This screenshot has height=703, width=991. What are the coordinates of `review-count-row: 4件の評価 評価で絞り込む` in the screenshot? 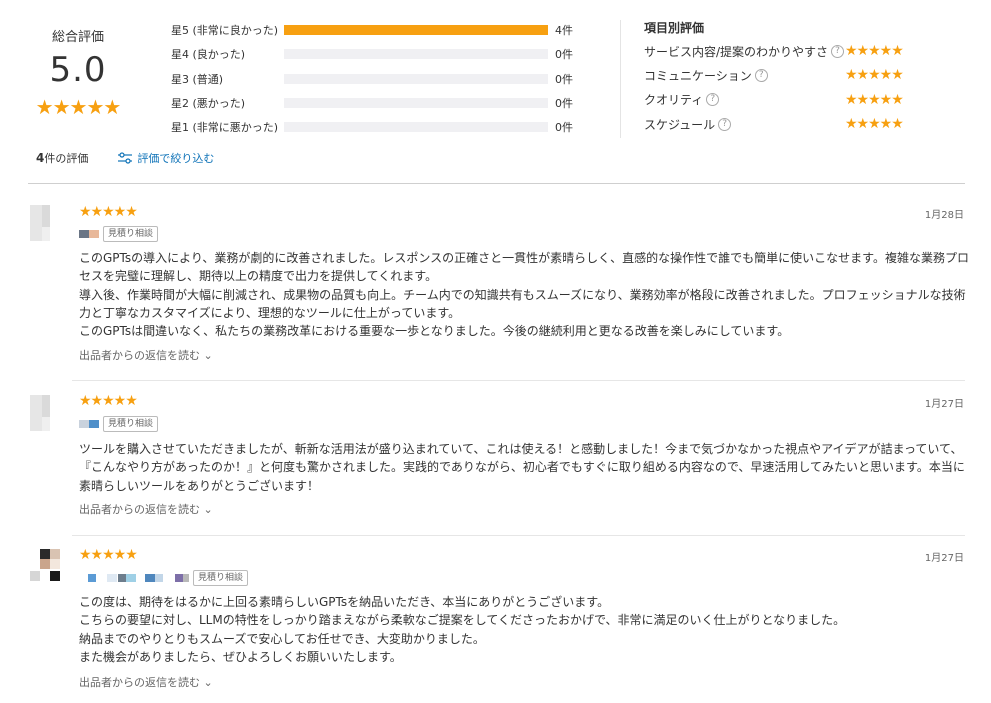 It's located at (125, 158).